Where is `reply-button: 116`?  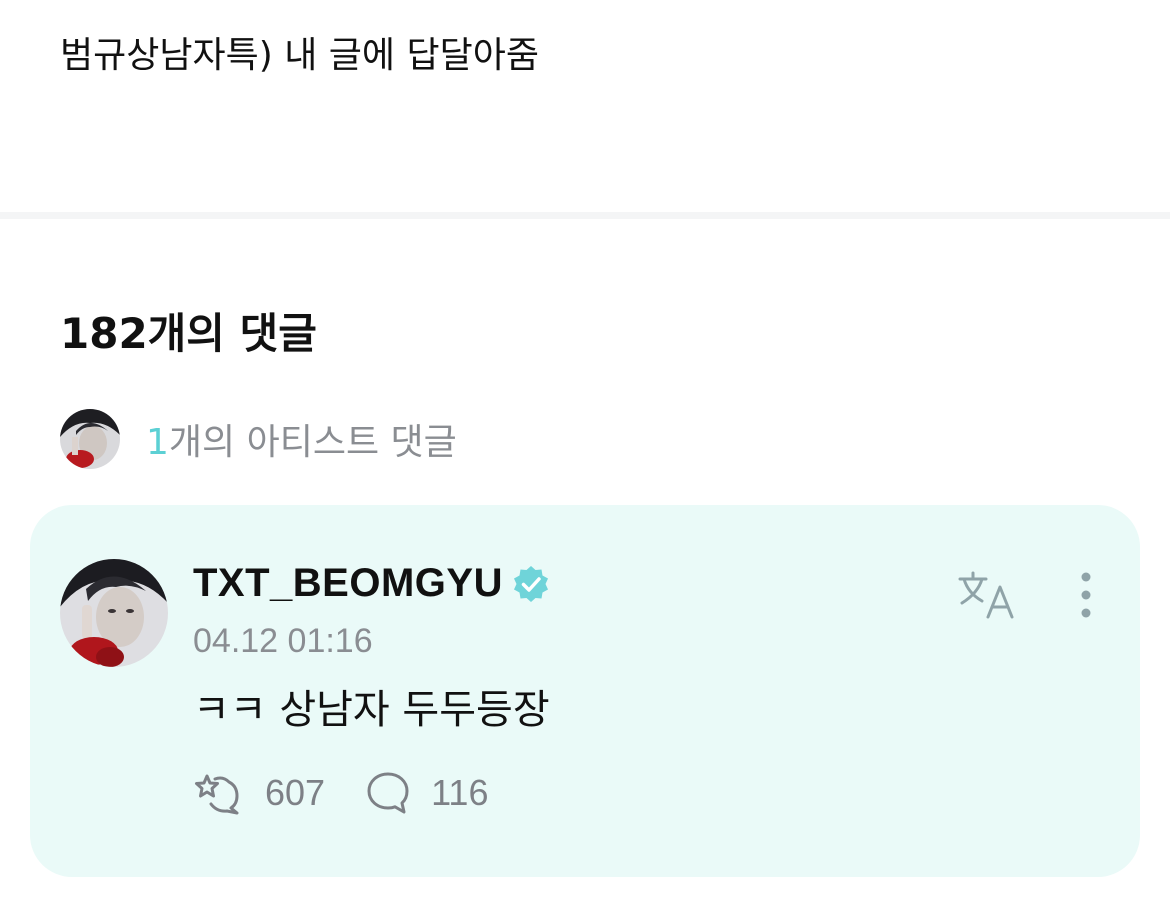 reply-button: 116 is located at coordinates (426, 793).